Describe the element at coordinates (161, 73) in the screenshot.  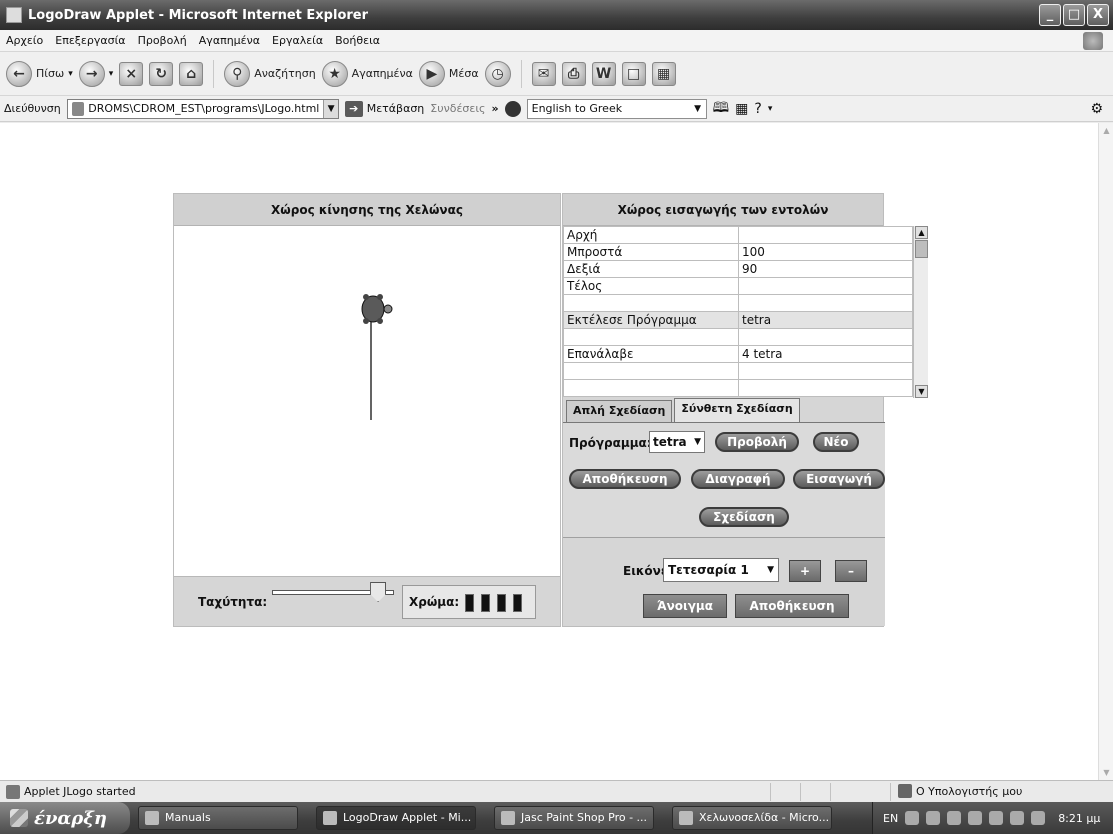
I see `refresh-icon: ↻` at that location.